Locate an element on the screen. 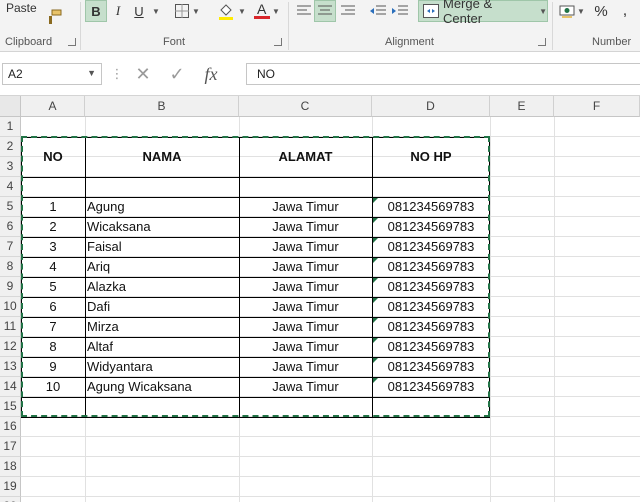 The height and width of the screenshot is (502, 640). column-header-e: E is located at coordinates (522, 106).